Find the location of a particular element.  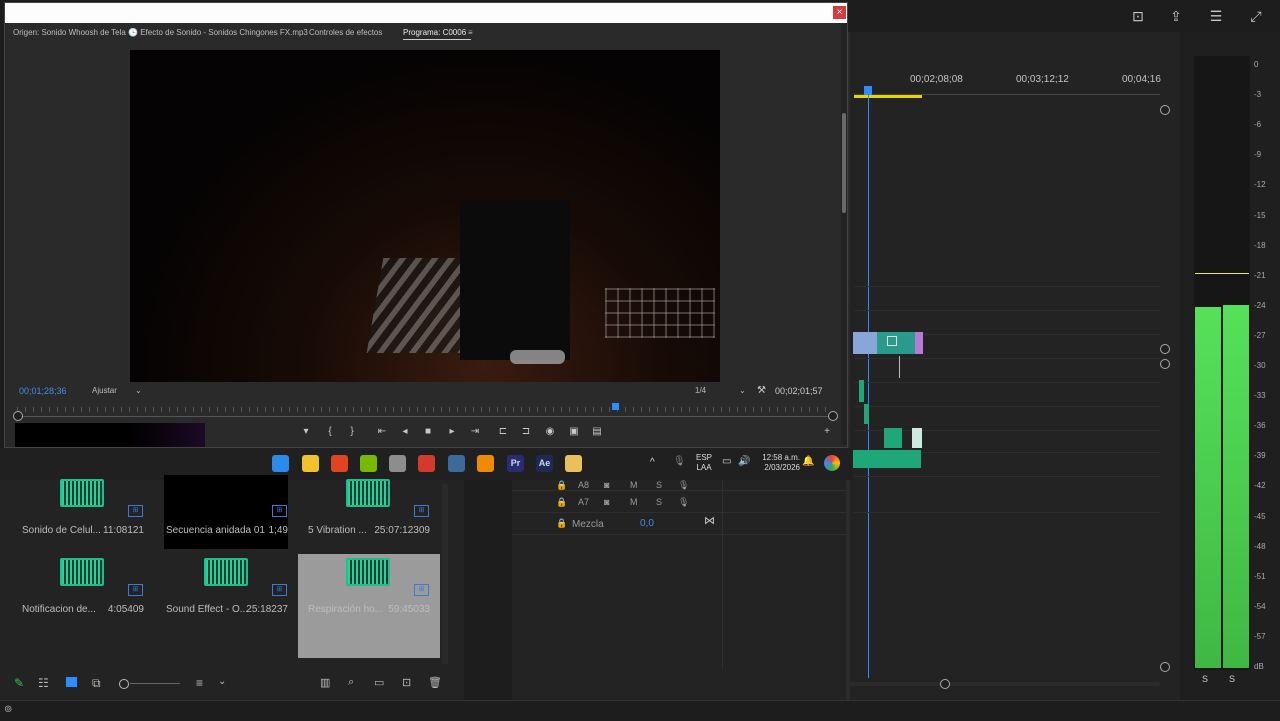

go-to-out-button: ⇥ is located at coordinates (475, 431).